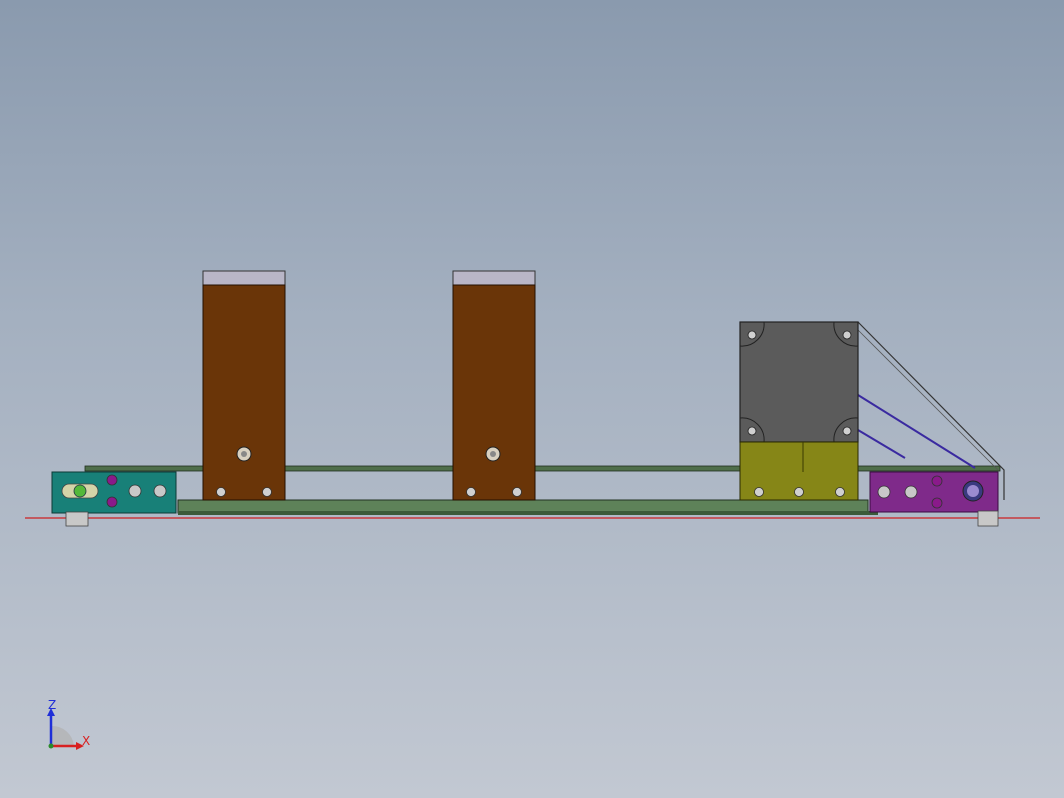 This screenshot has height=798, width=1064. I want to click on base-plate-edge, so click(528, 513).